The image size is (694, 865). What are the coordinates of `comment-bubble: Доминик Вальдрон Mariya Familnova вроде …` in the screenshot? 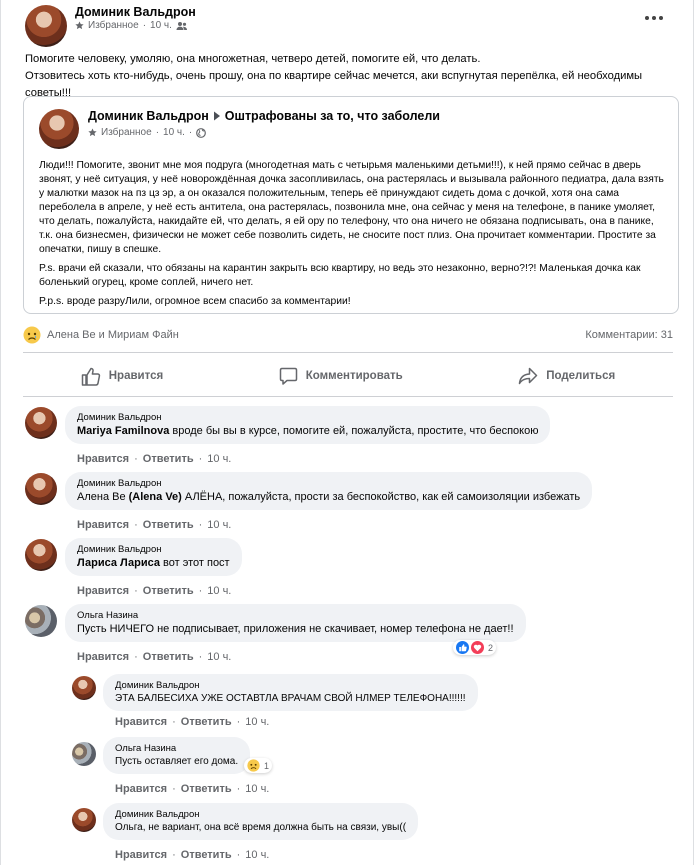 It's located at (308, 425).